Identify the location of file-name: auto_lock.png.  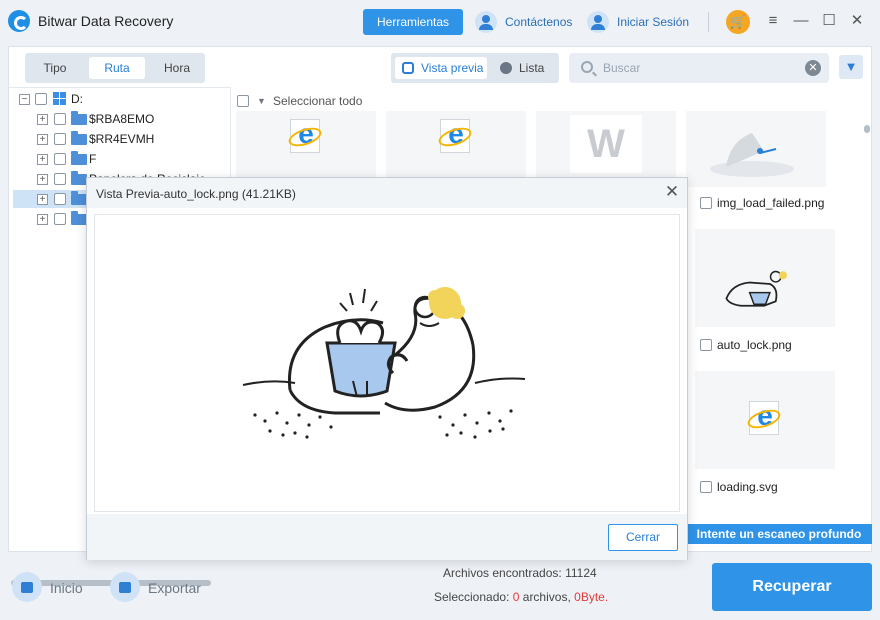
(746, 345).